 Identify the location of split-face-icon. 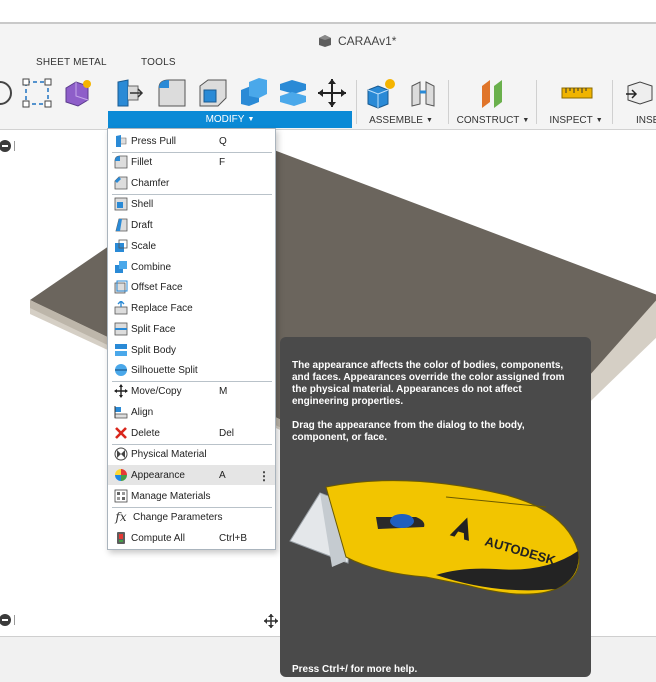
(121, 329).